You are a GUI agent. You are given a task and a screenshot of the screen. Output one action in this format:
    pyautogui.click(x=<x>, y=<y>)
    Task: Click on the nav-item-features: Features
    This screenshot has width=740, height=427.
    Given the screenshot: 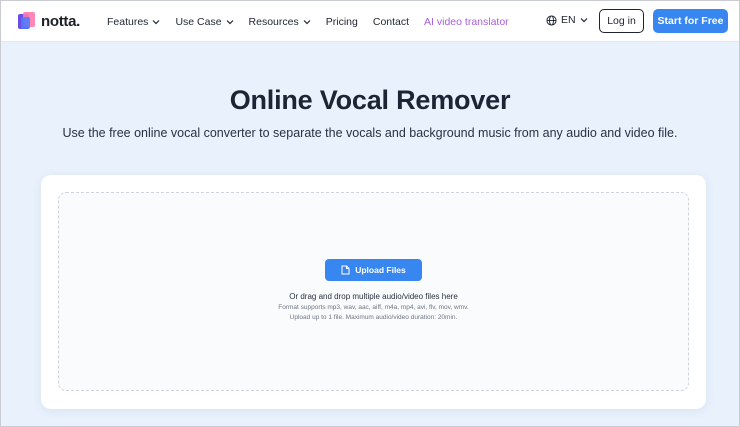 What is the action you would take?
    pyautogui.click(x=133, y=22)
    